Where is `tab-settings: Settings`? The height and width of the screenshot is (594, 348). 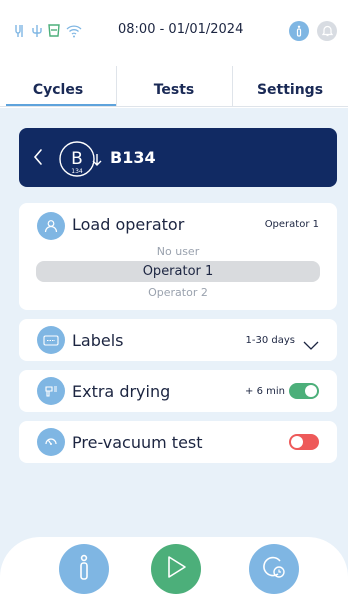
tab-settings: Settings is located at coordinates (290, 86).